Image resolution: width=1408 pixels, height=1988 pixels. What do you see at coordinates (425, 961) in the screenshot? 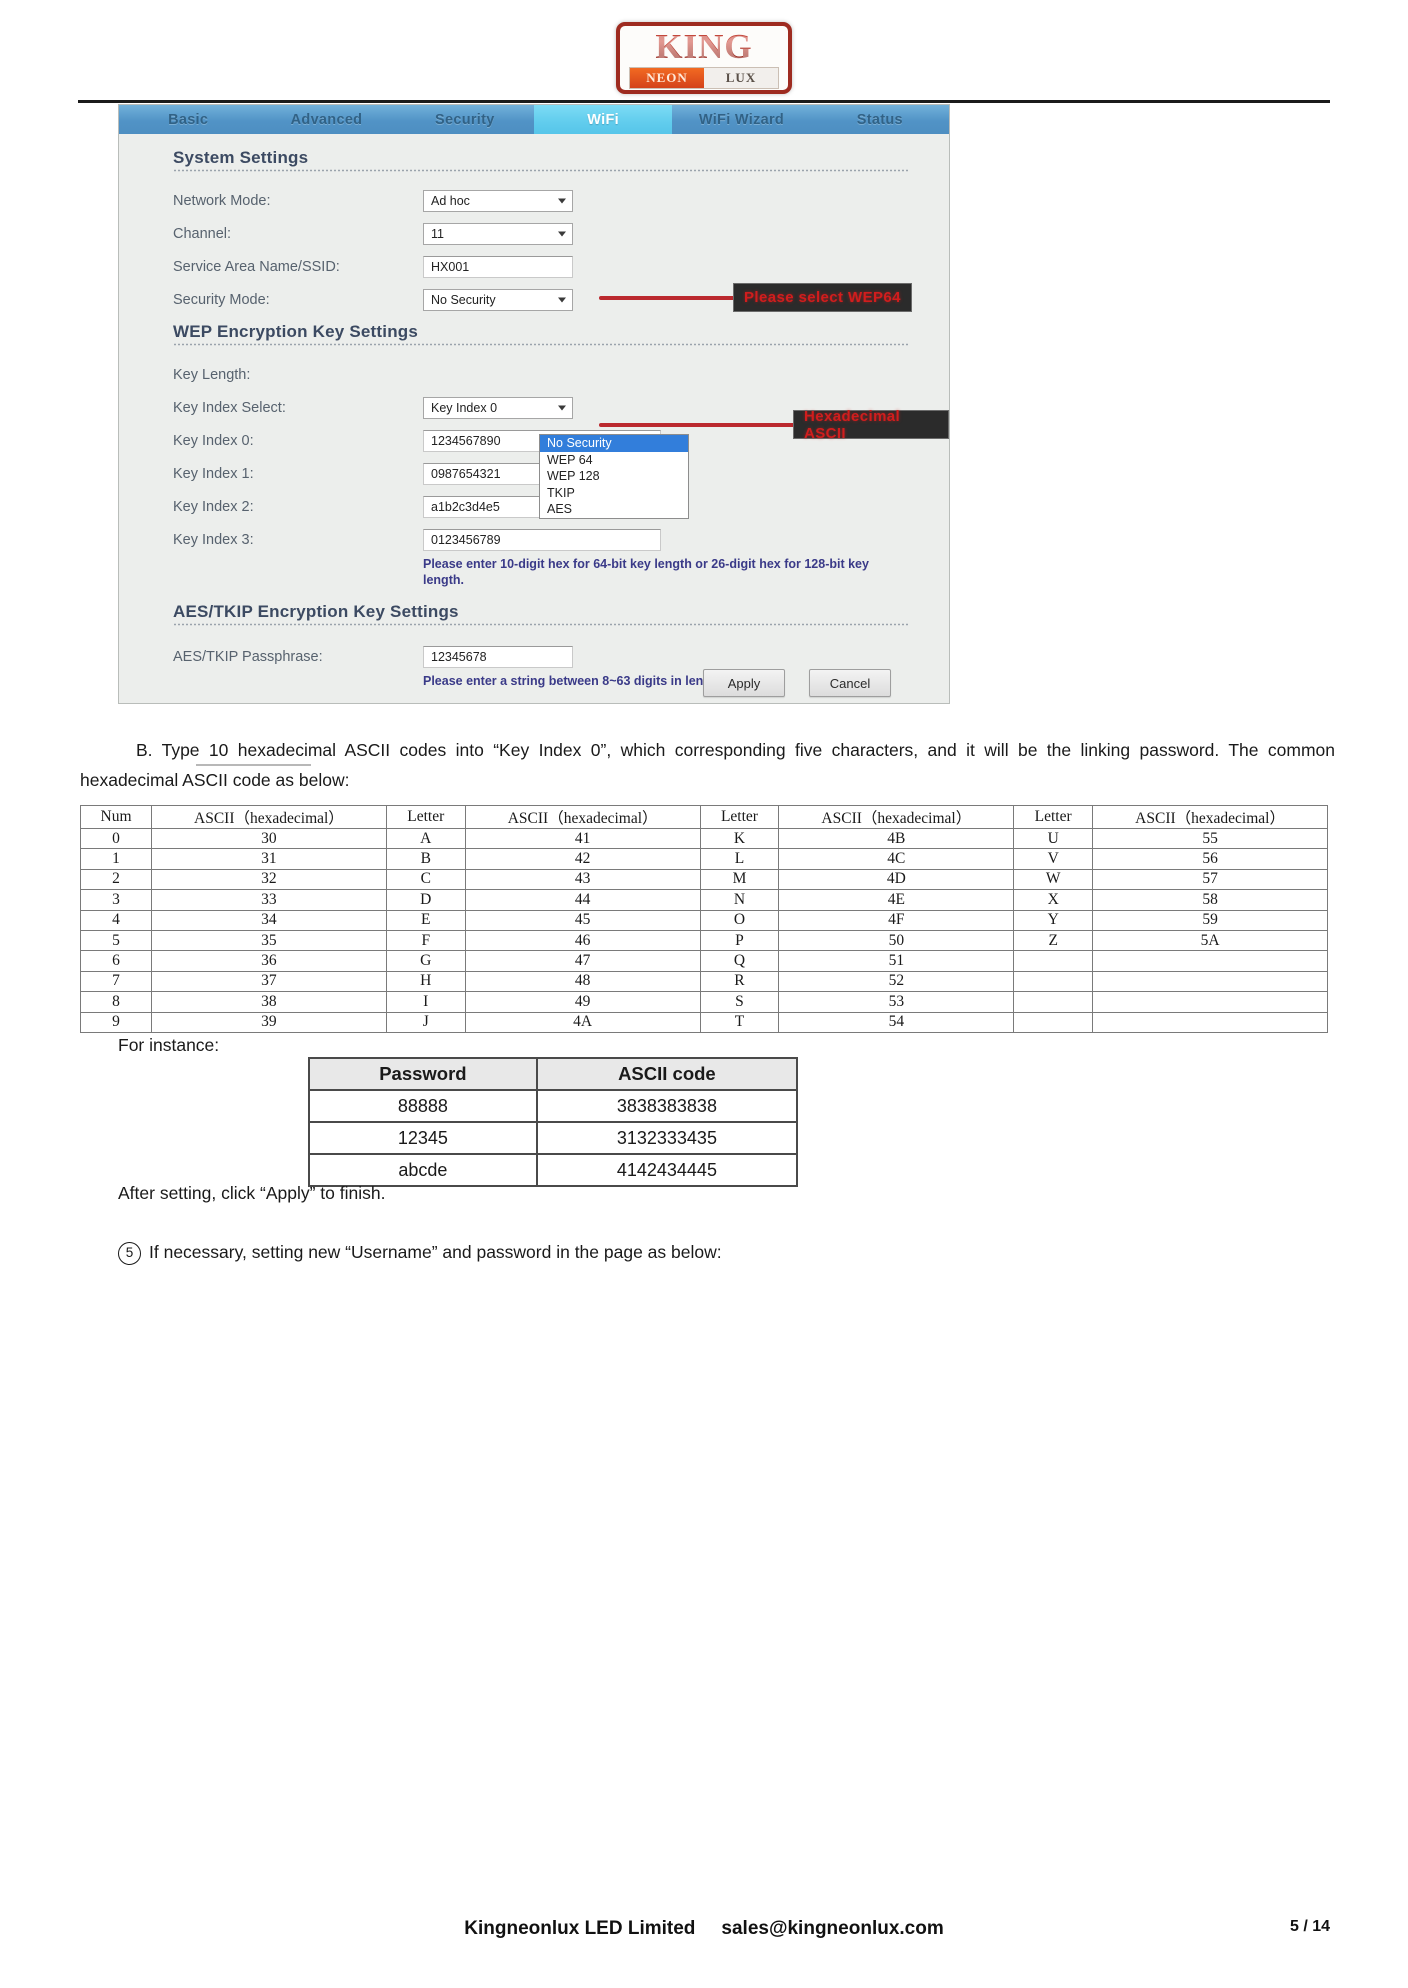
I see `table-cell: G` at bounding box center [425, 961].